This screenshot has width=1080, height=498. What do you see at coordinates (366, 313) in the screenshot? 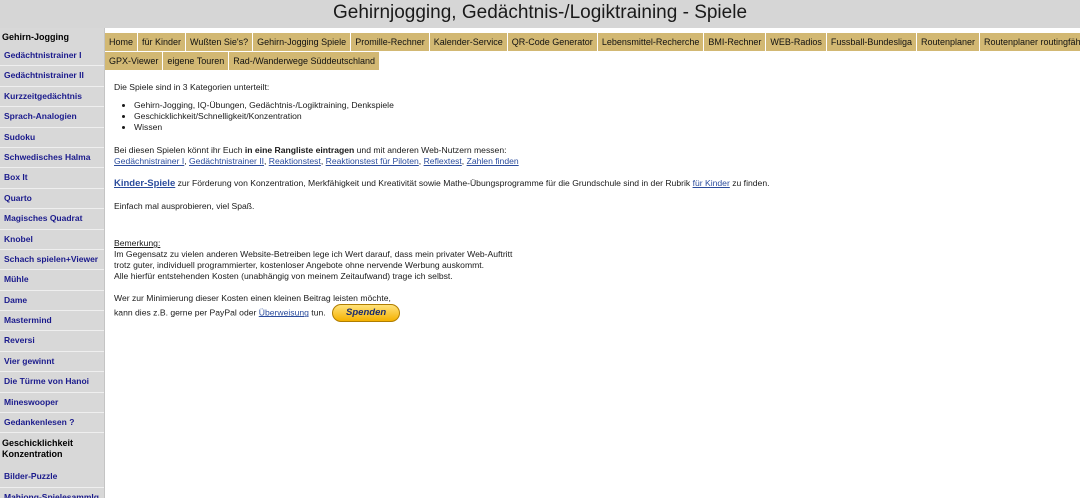
I see `donate-button: Spenden` at bounding box center [366, 313].